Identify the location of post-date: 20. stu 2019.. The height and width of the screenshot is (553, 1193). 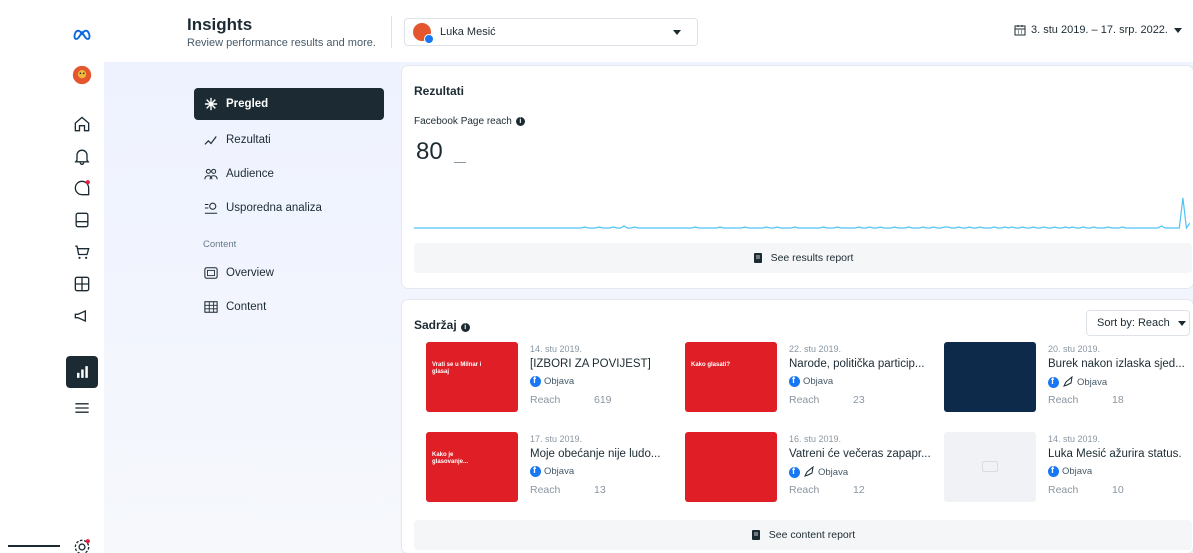
(1074, 349).